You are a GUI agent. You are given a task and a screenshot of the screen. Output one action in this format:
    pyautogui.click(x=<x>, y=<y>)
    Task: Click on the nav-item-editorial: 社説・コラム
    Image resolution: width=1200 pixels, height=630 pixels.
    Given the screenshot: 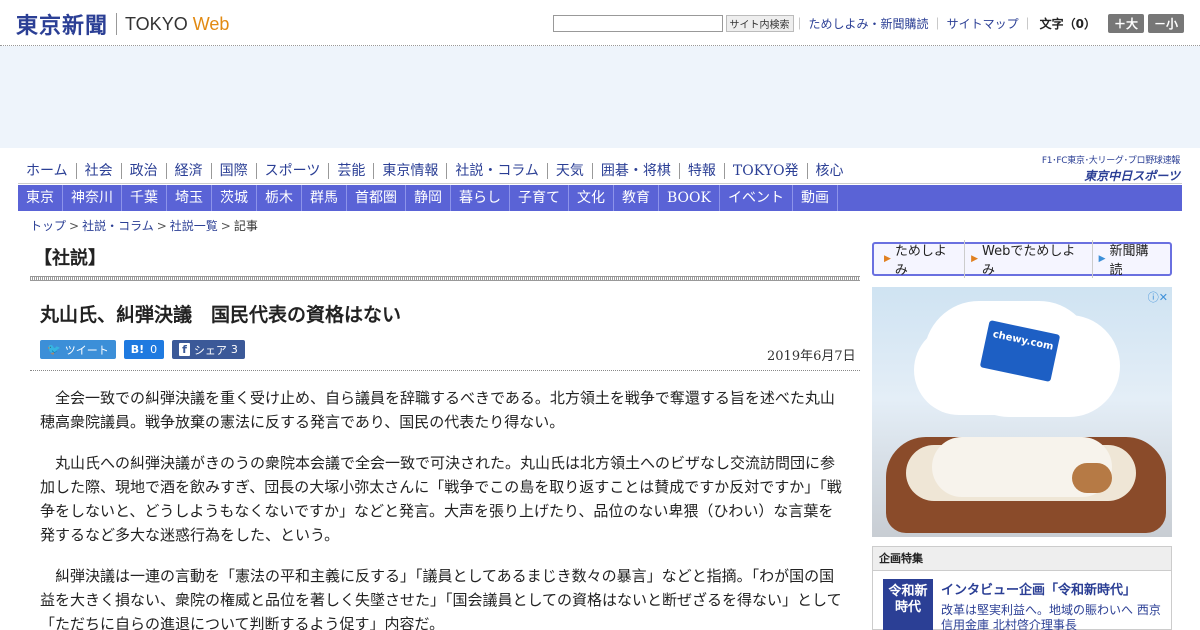 What is the action you would take?
    pyautogui.click(x=496, y=171)
    